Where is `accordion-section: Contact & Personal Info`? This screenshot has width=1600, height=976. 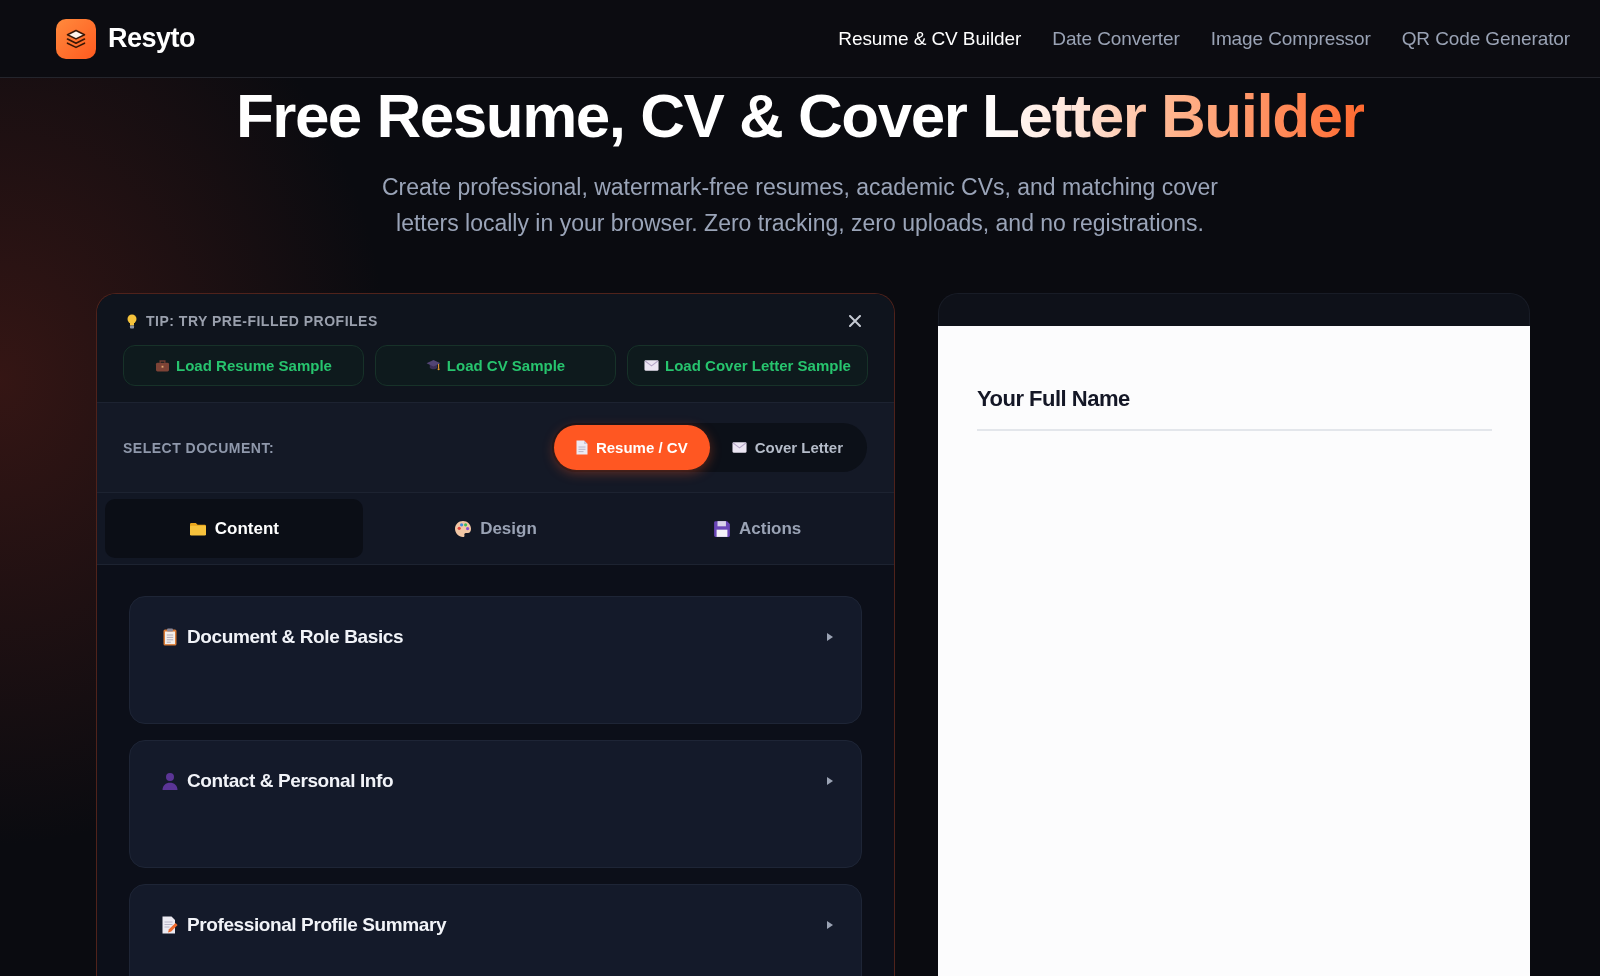 accordion-section: Contact & Personal Info is located at coordinates (495, 804).